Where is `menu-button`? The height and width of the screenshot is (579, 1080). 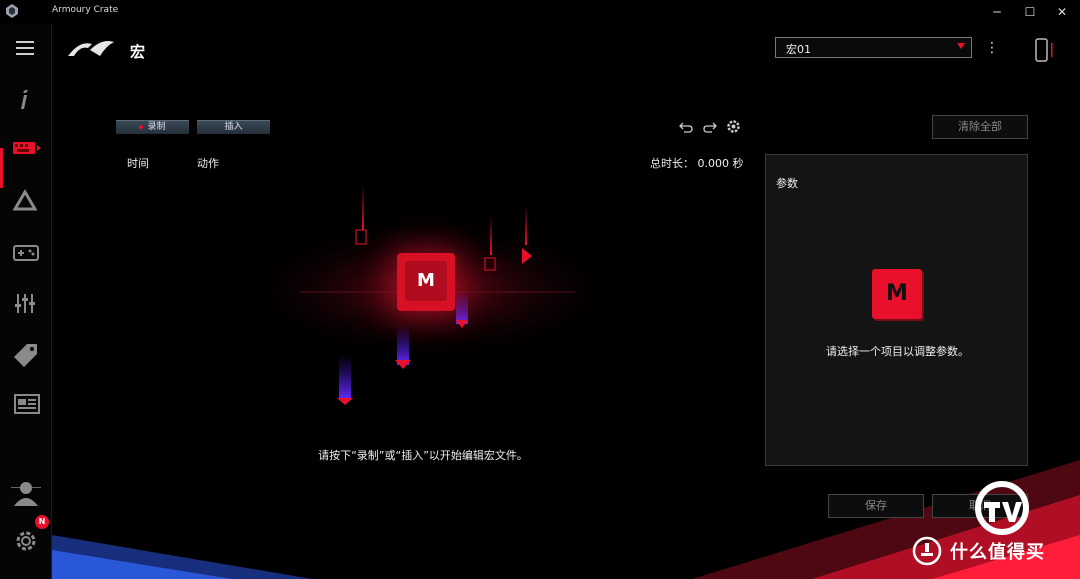 menu-button is located at coordinates (25, 48).